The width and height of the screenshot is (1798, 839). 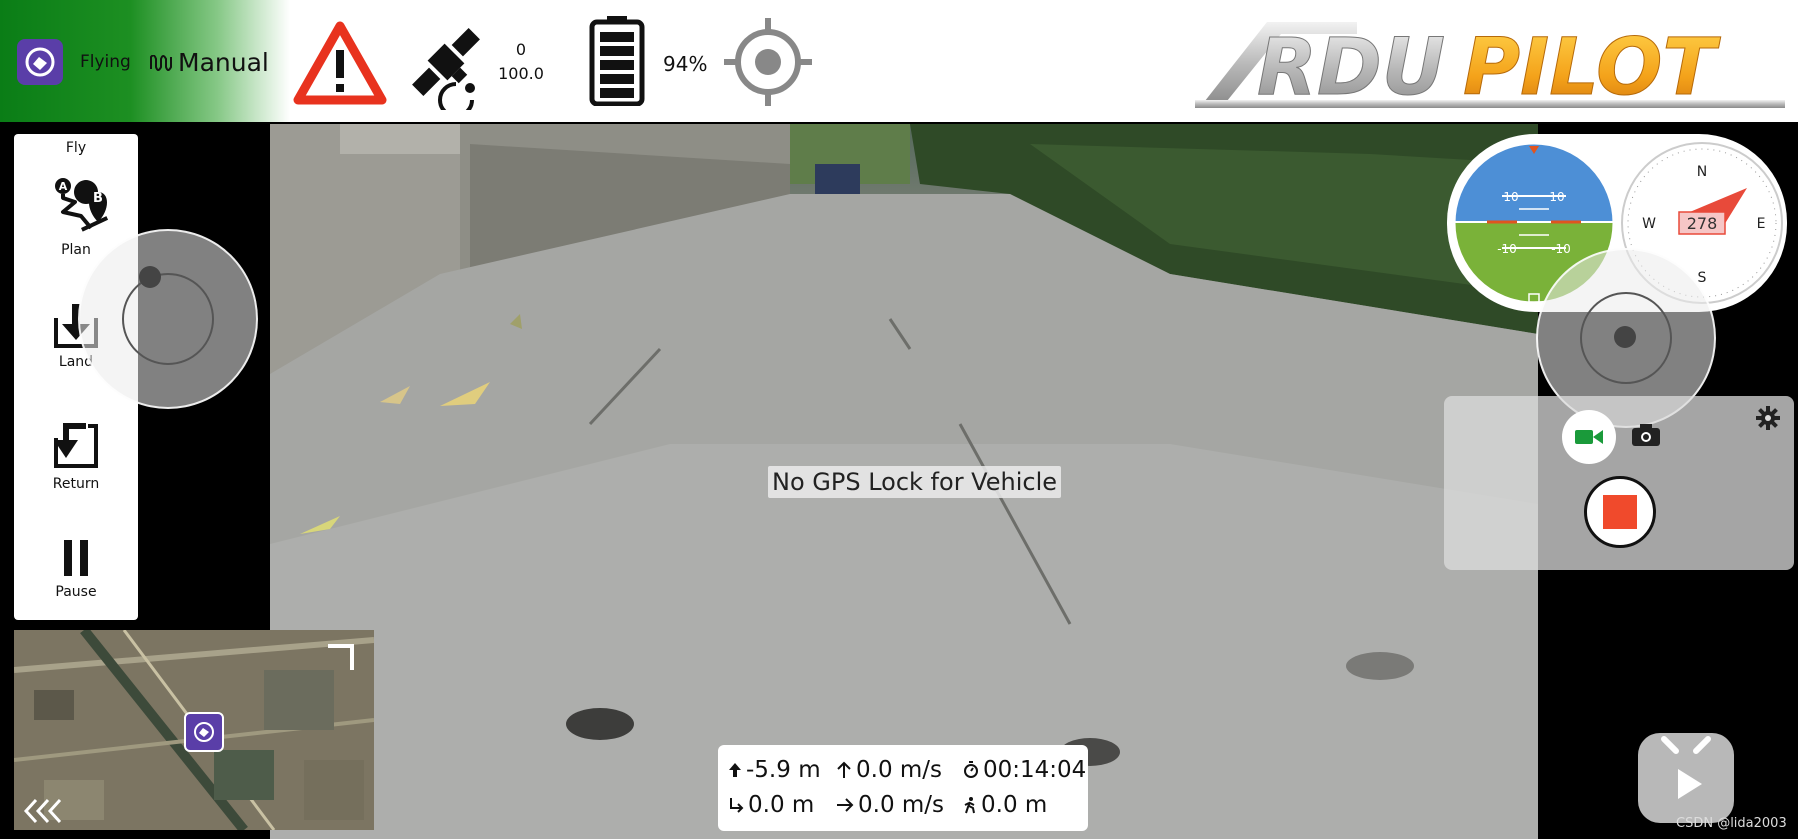 I want to click on watermark-text: CSDN @lida2003, so click(x=1731, y=823).